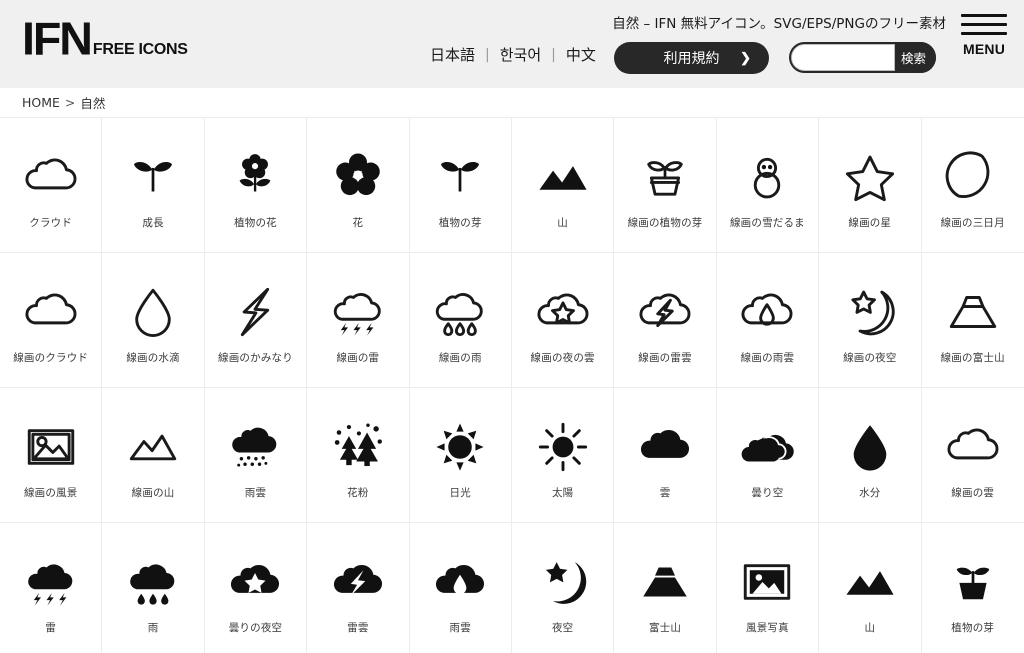 The height and width of the screenshot is (653, 1024). Describe the element at coordinates (870, 177) in the screenshot. I see `star-outline-icon` at that location.